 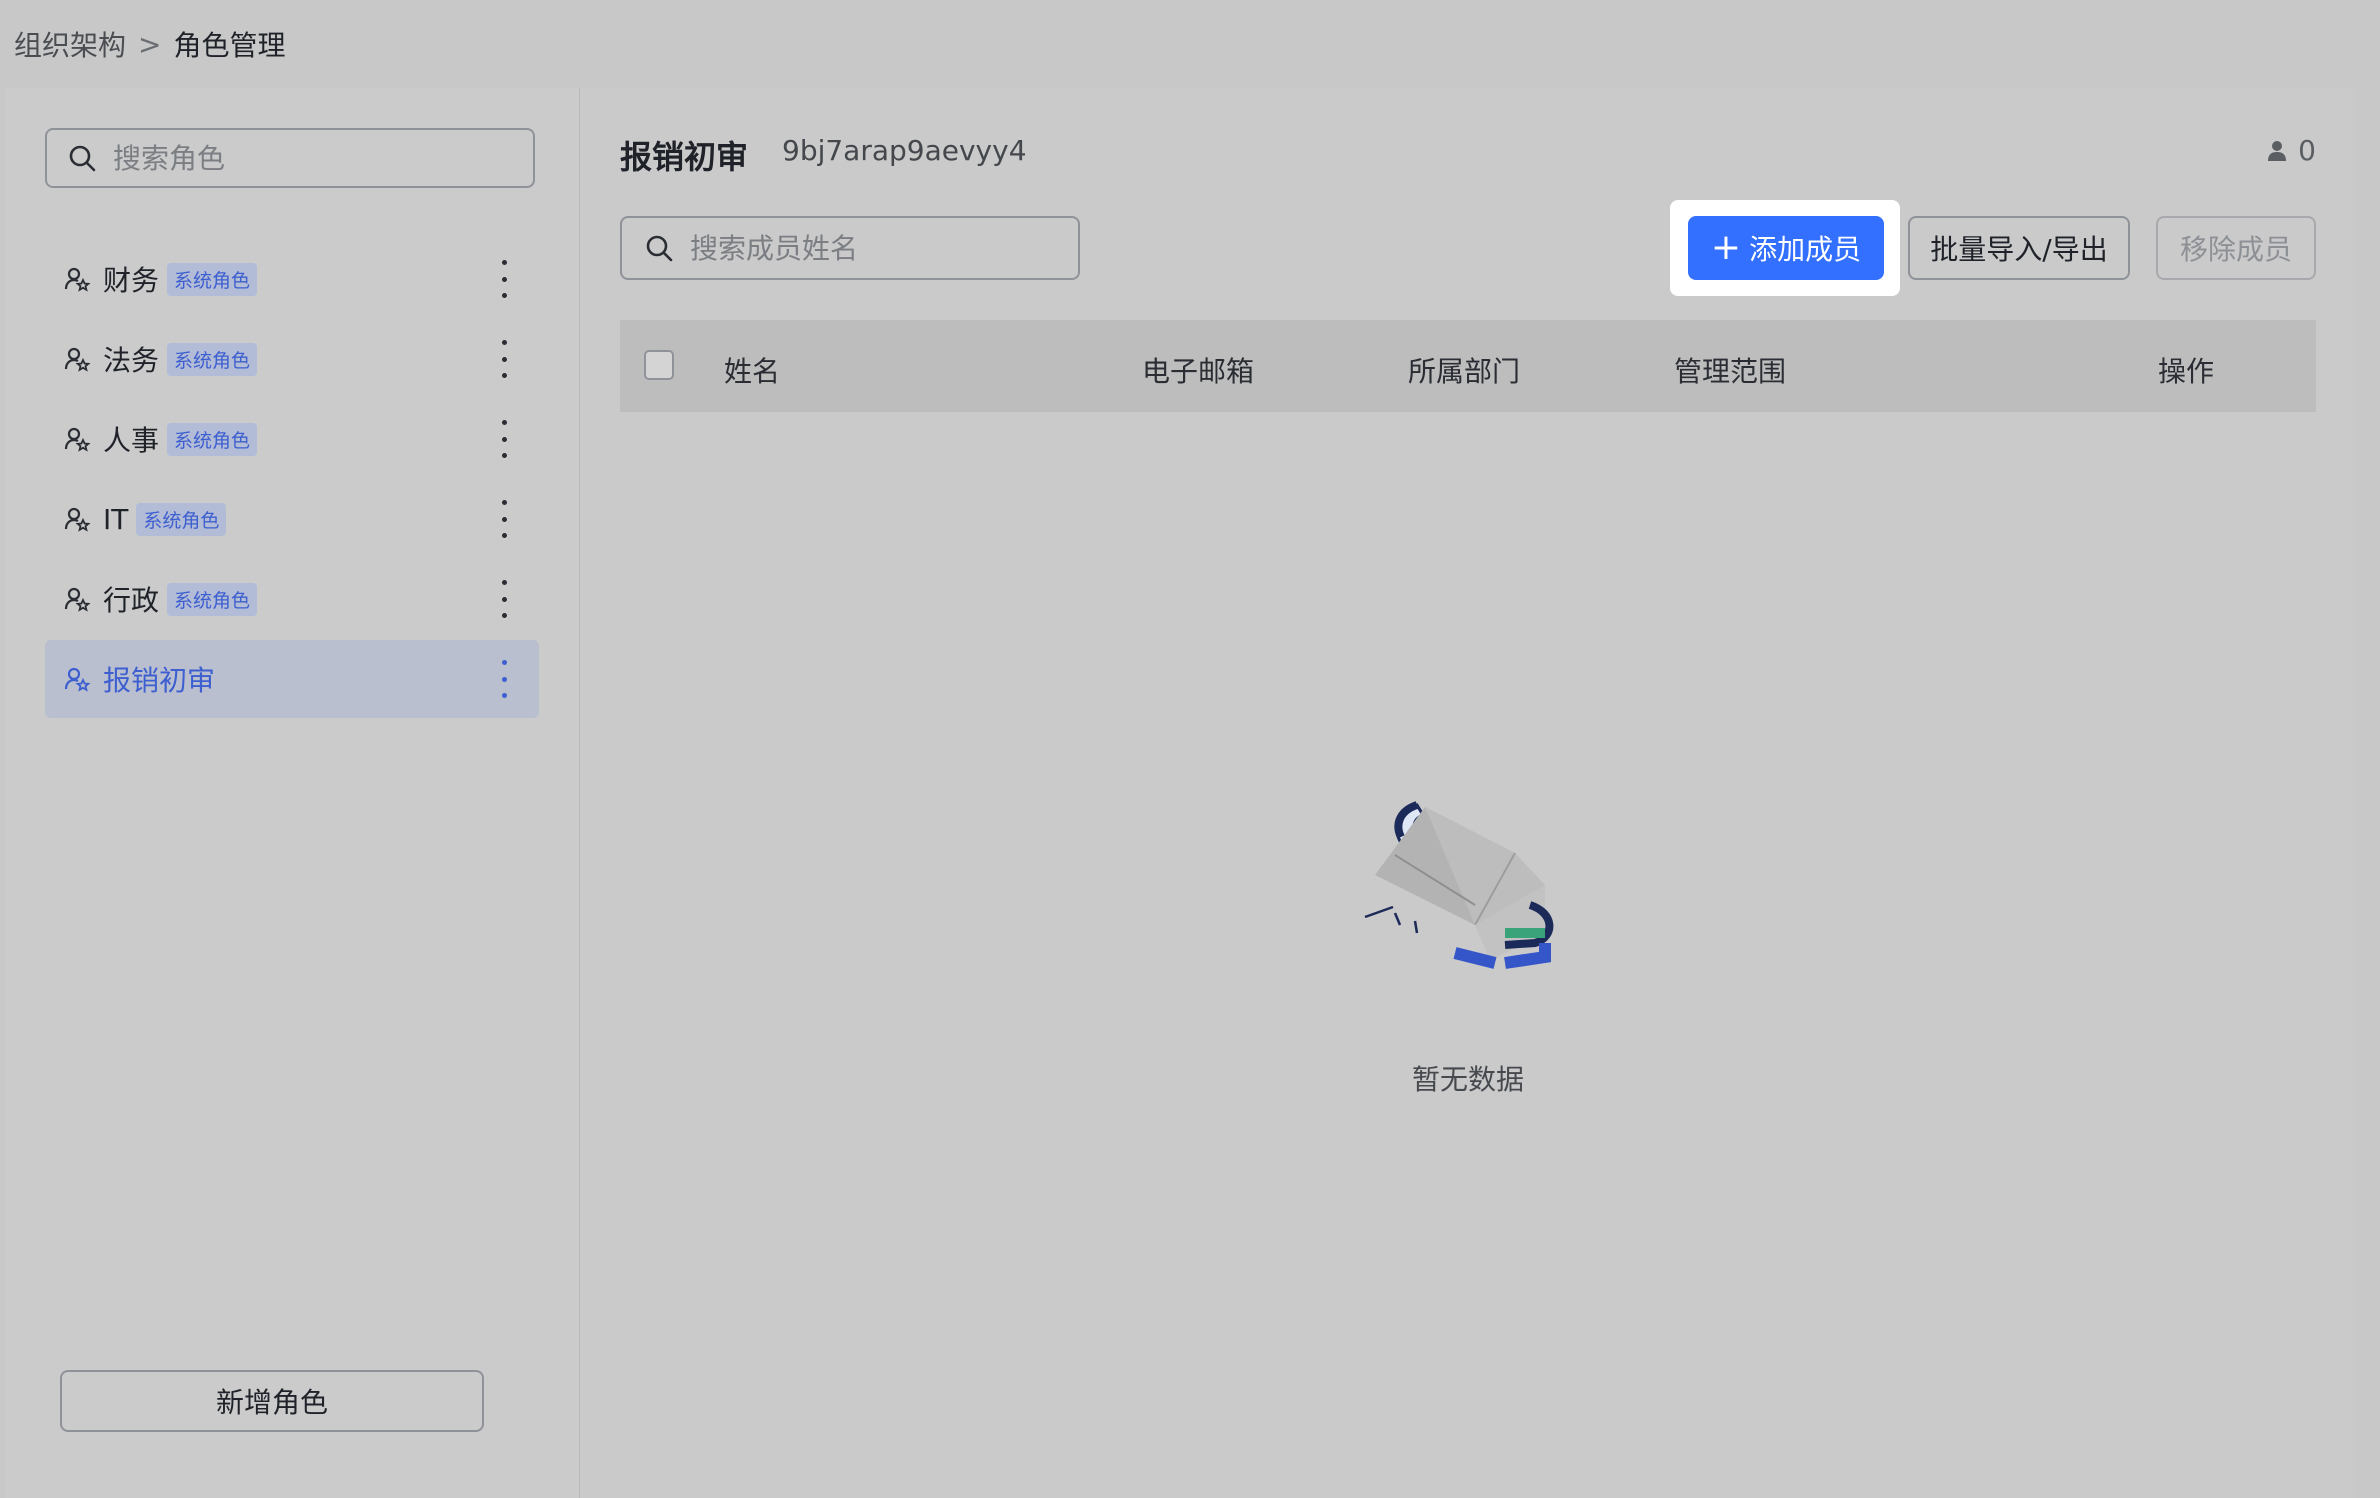 What do you see at coordinates (116, 519) in the screenshot?
I see `role-name: IT` at bounding box center [116, 519].